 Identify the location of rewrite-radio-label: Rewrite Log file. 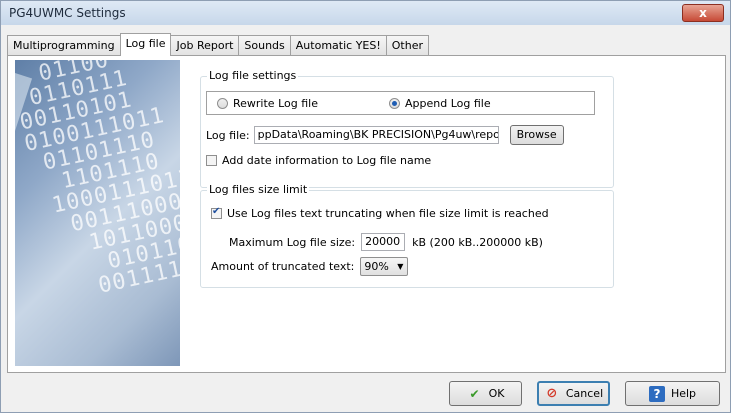
(275, 103).